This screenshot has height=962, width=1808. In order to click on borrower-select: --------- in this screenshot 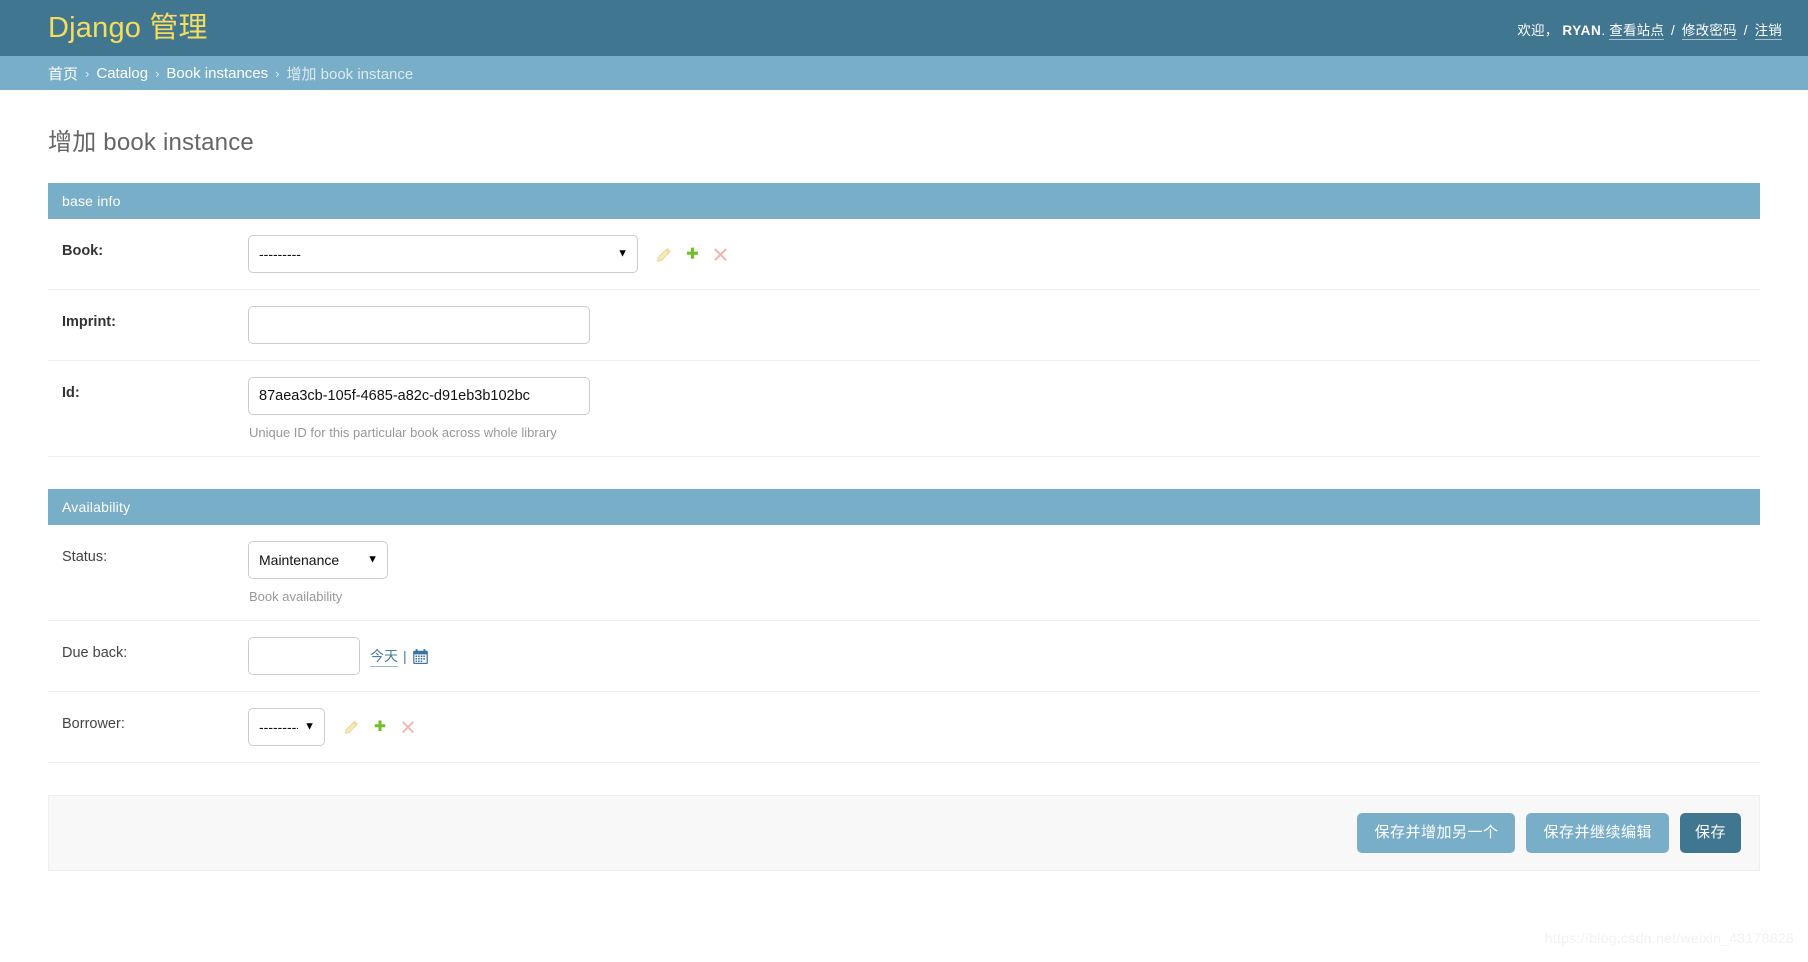, I will do `click(286, 727)`.